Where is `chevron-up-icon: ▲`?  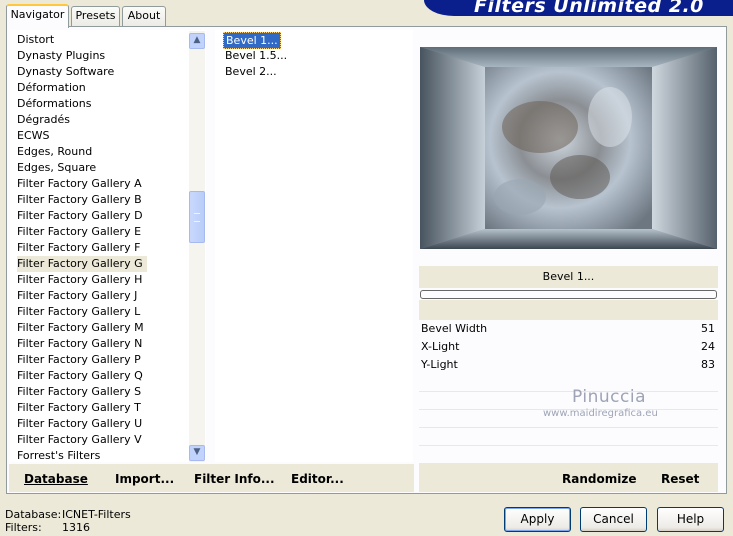
chevron-up-icon: ▲ is located at coordinates (197, 41).